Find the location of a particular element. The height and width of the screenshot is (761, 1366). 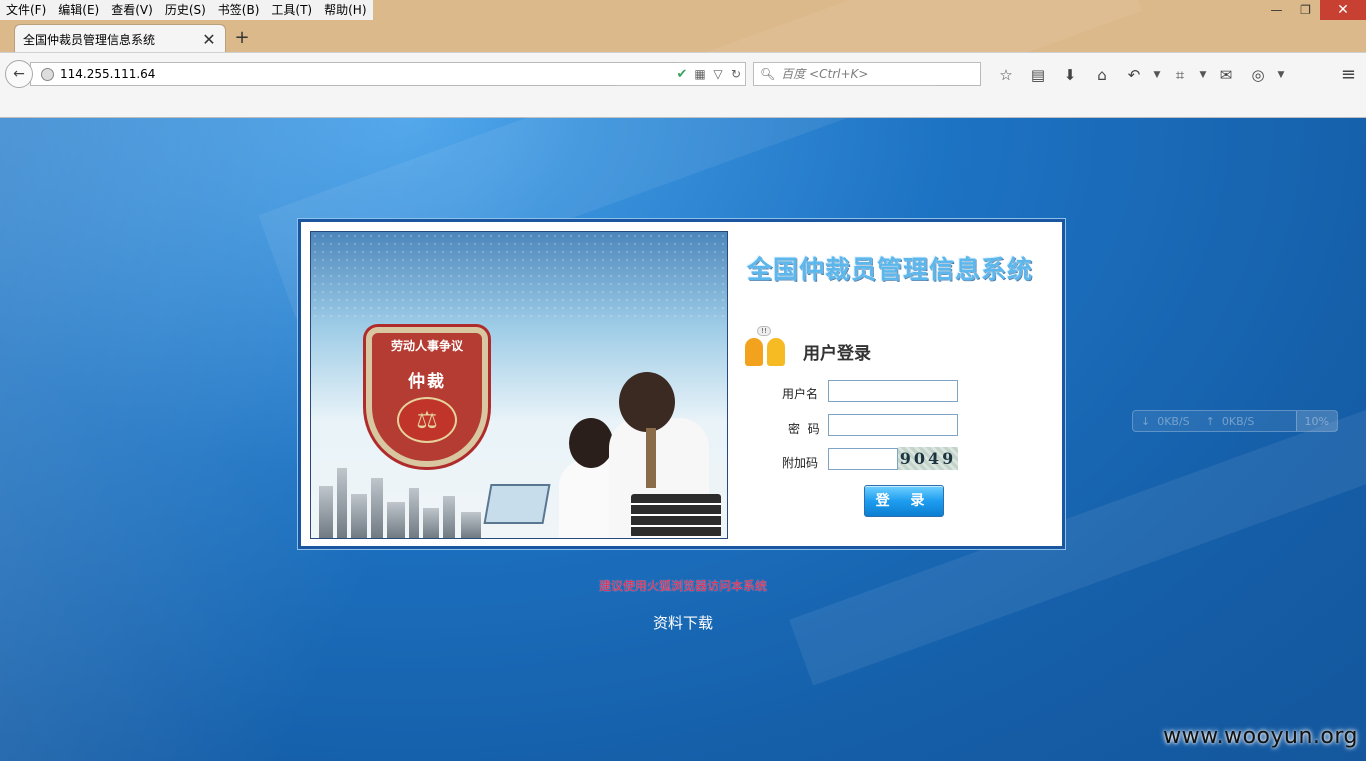

username-input is located at coordinates (893, 391).